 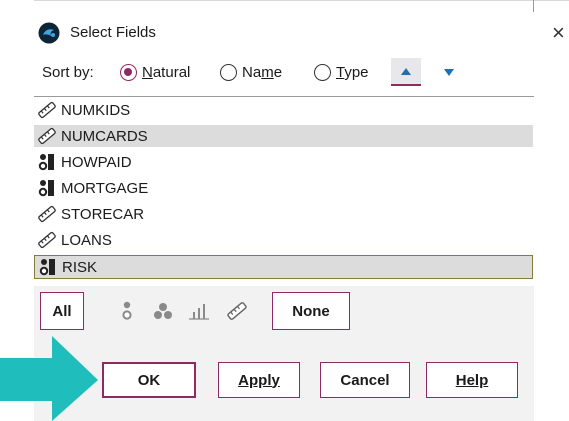 I want to click on cancel-button: Cancel, so click(x=365, y=380).